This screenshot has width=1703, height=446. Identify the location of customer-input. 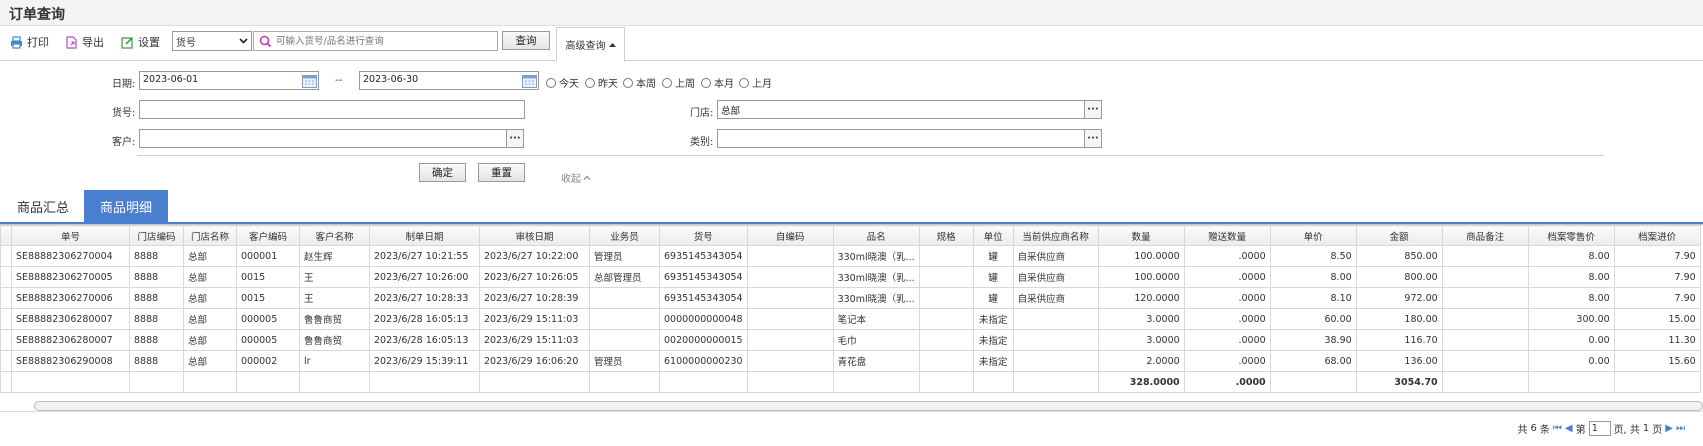
(323, 138).